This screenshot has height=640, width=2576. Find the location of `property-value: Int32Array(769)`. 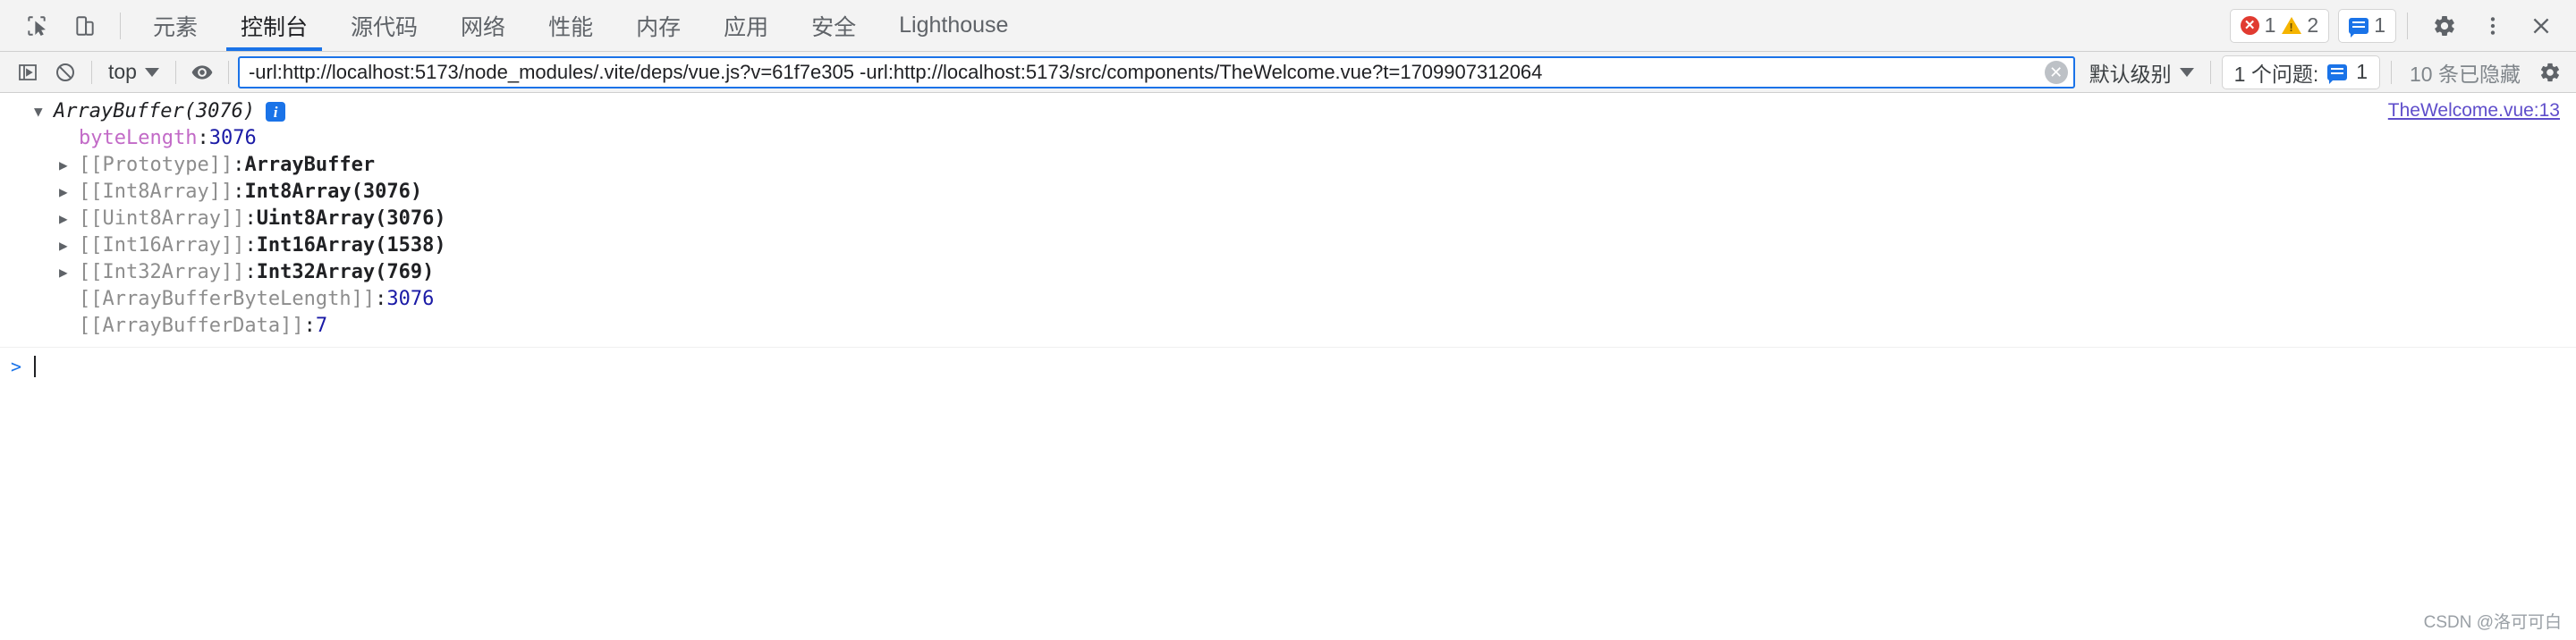

property-value: Int32Array(769) is located at coordinates (345, 272).